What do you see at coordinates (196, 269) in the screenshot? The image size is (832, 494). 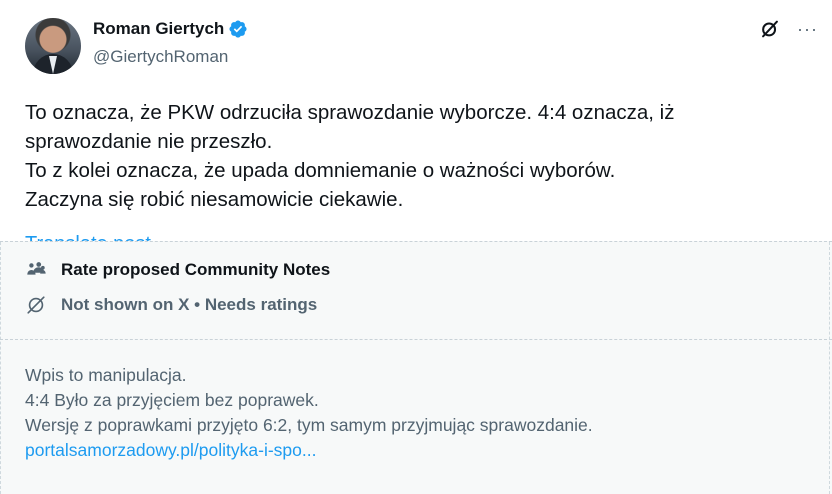 I see `rate-notes-label: Rate proposed Community Notes` at bounding box center [196, 269].